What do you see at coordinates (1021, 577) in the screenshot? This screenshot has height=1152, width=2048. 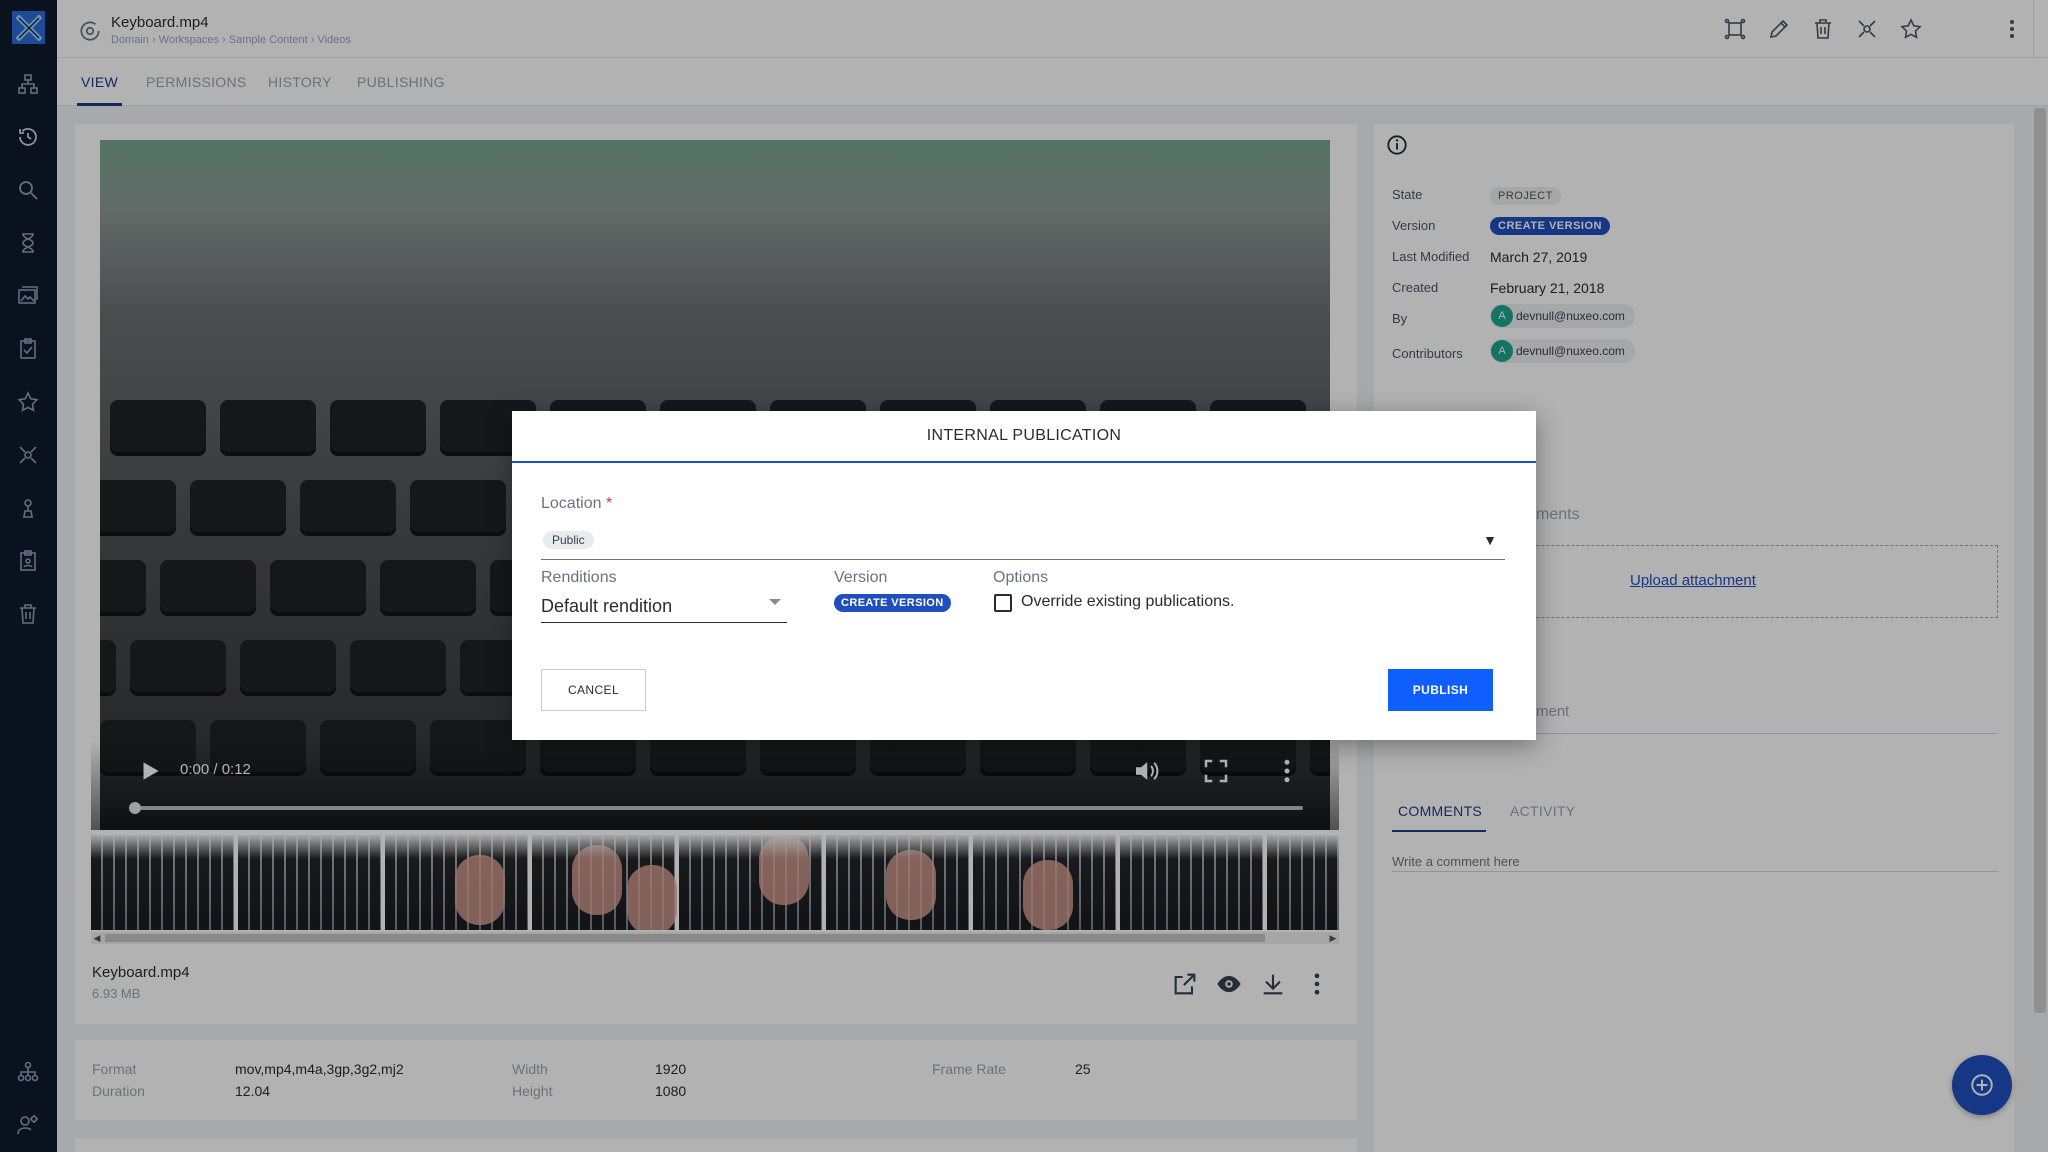 I see `options-label: Options` at bounding box center [1021, 577].